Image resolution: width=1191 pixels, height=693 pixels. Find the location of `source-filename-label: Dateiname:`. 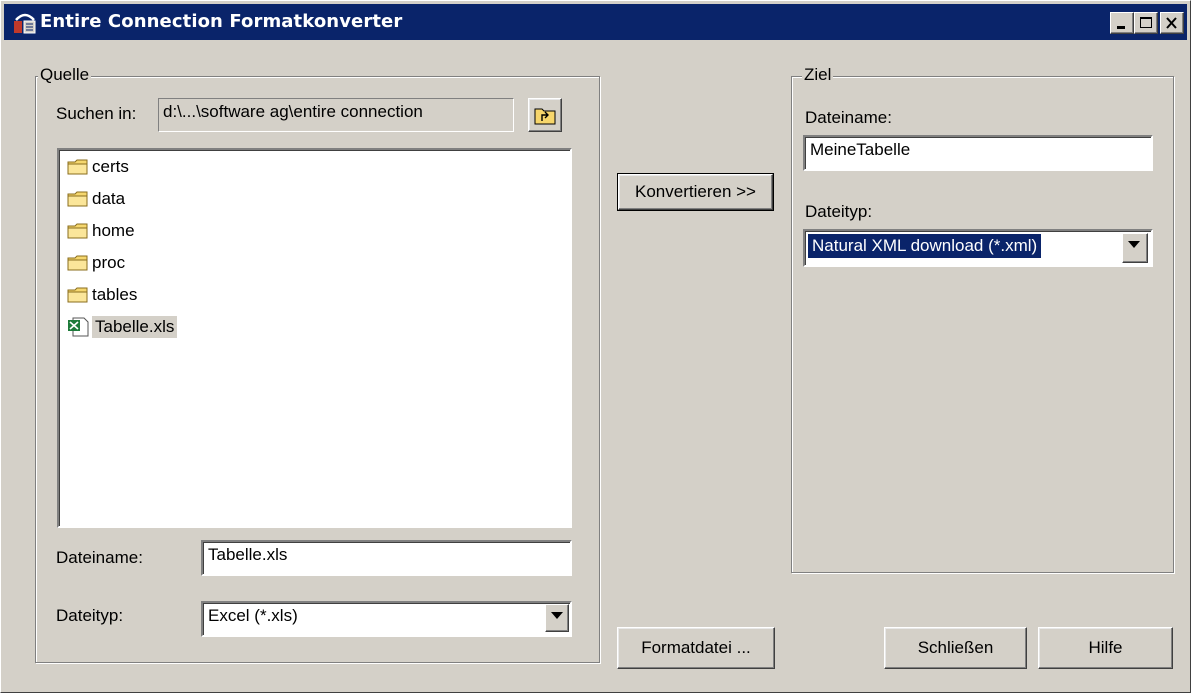

source-filename-label: Dateiname: is located at coordinates (99, 557).